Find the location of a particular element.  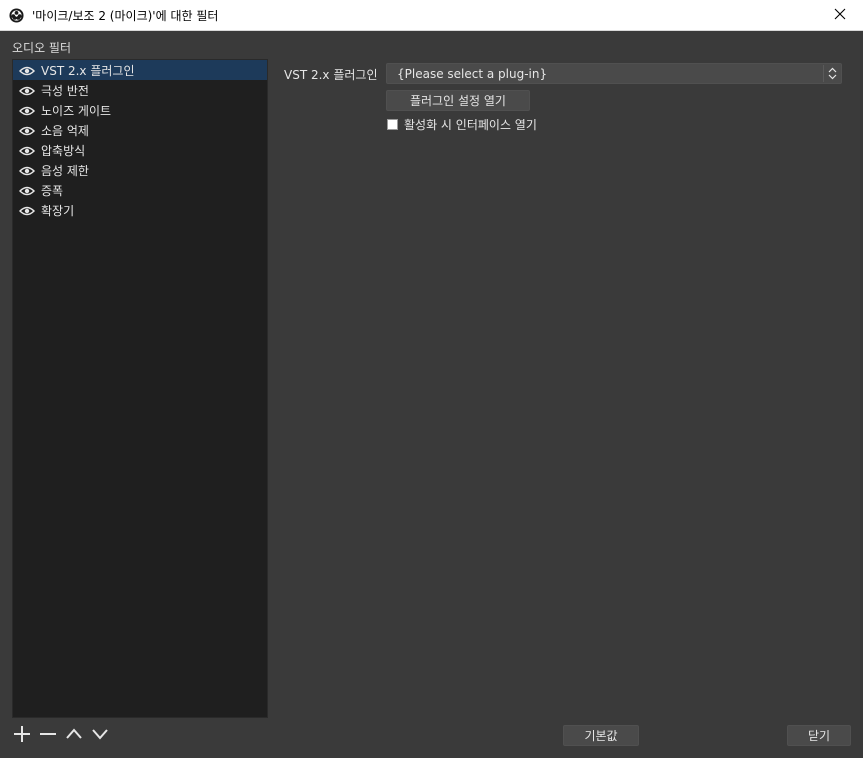

filter-list-toolbar is located at coordinates (61, 735).